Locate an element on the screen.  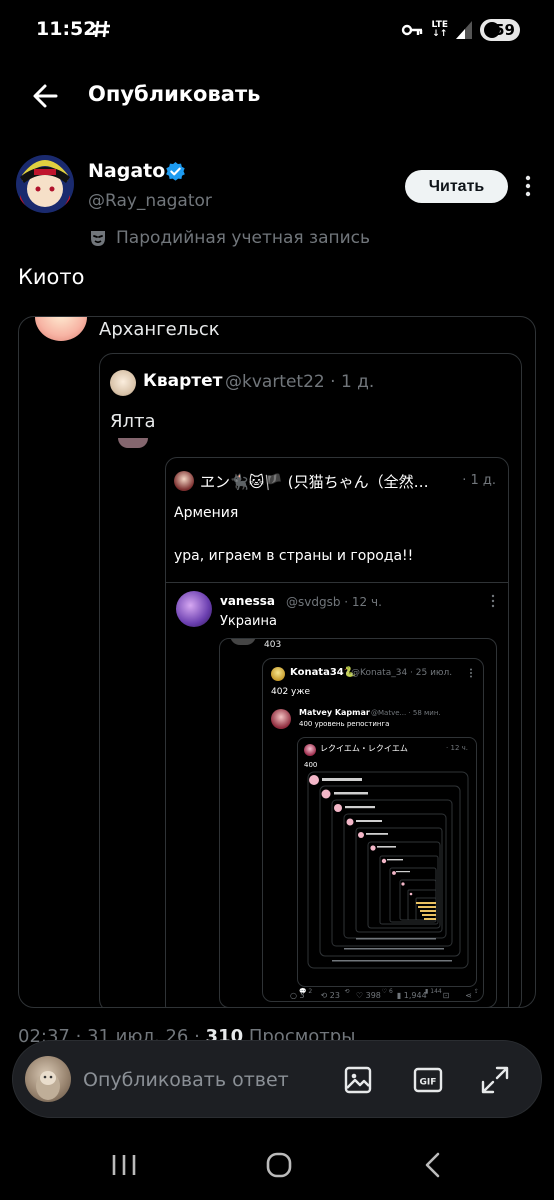
quoted-post-text: Архангельск is located at coordinates (159, 329).